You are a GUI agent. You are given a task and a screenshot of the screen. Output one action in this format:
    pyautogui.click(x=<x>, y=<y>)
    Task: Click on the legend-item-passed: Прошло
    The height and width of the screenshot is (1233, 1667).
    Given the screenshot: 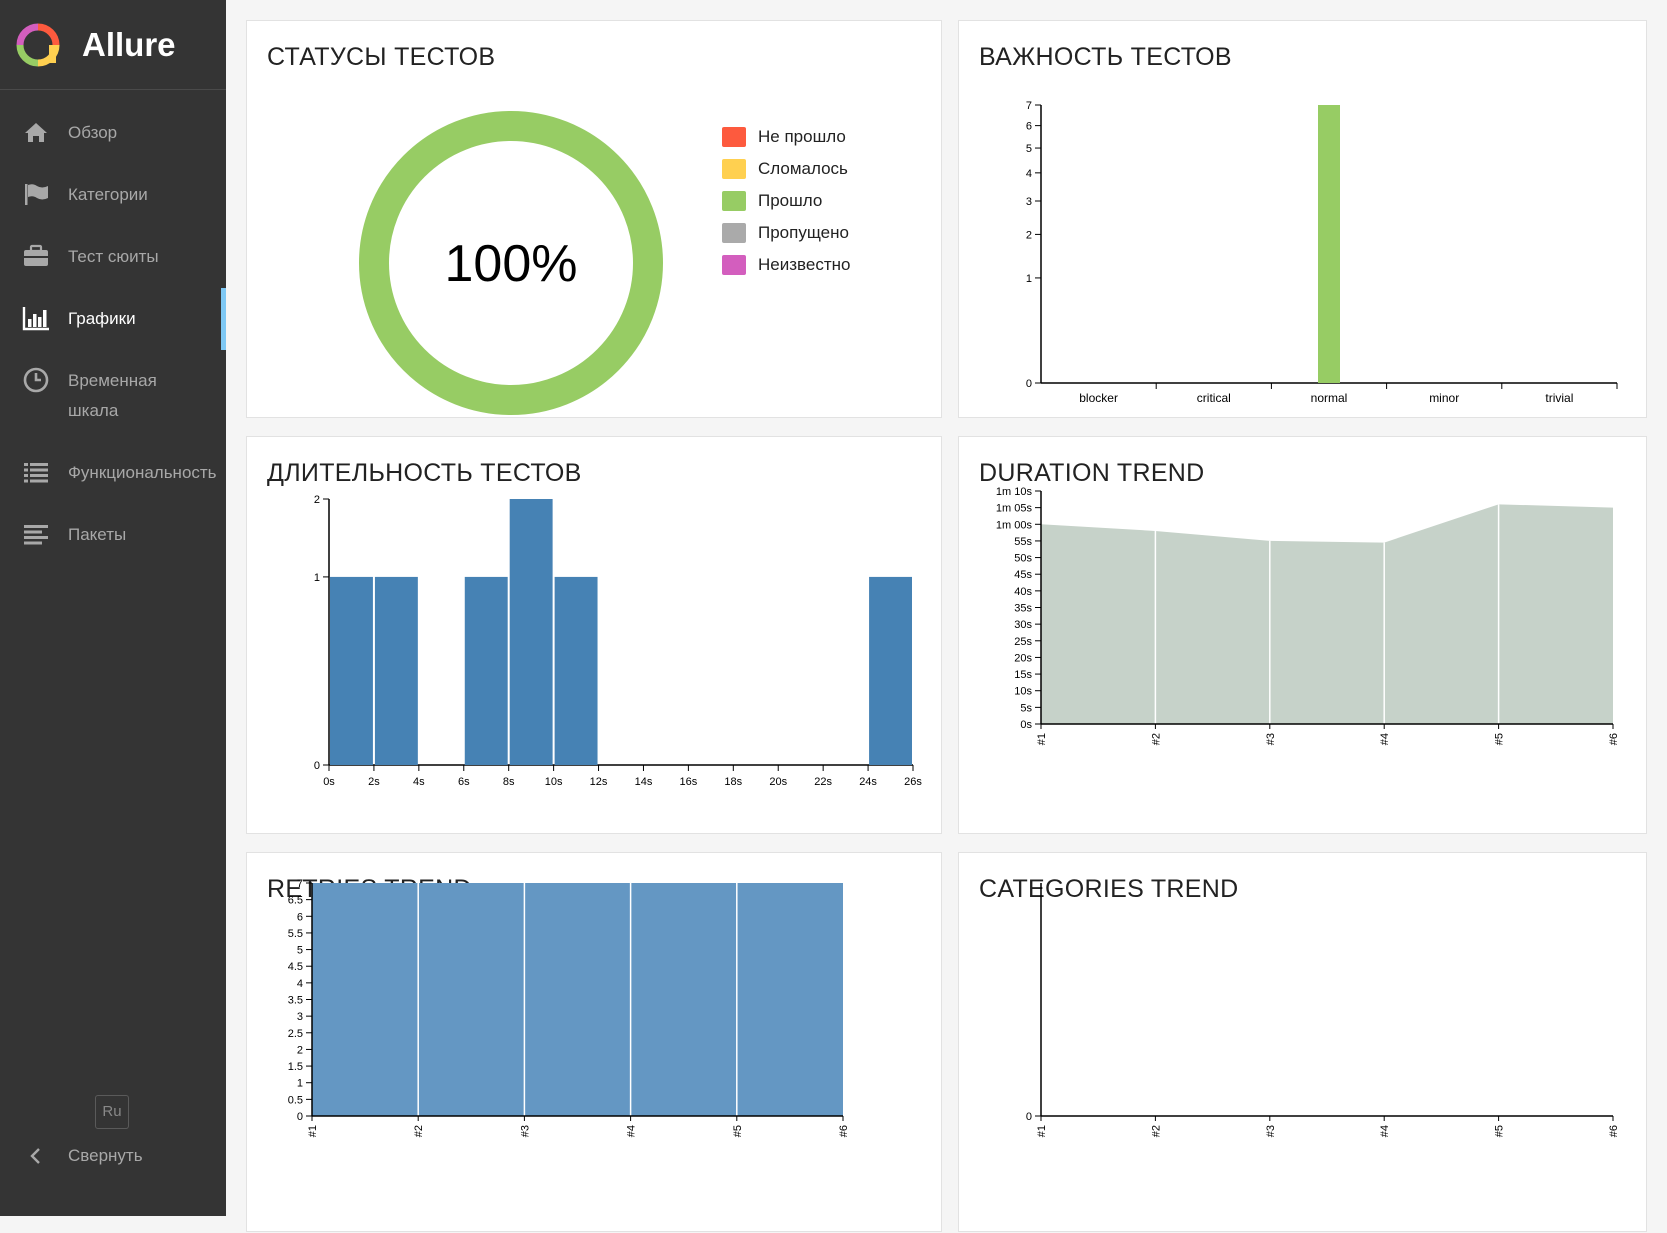 What is the action you would take?
    pyautogui.click(x=786, y=201)
    